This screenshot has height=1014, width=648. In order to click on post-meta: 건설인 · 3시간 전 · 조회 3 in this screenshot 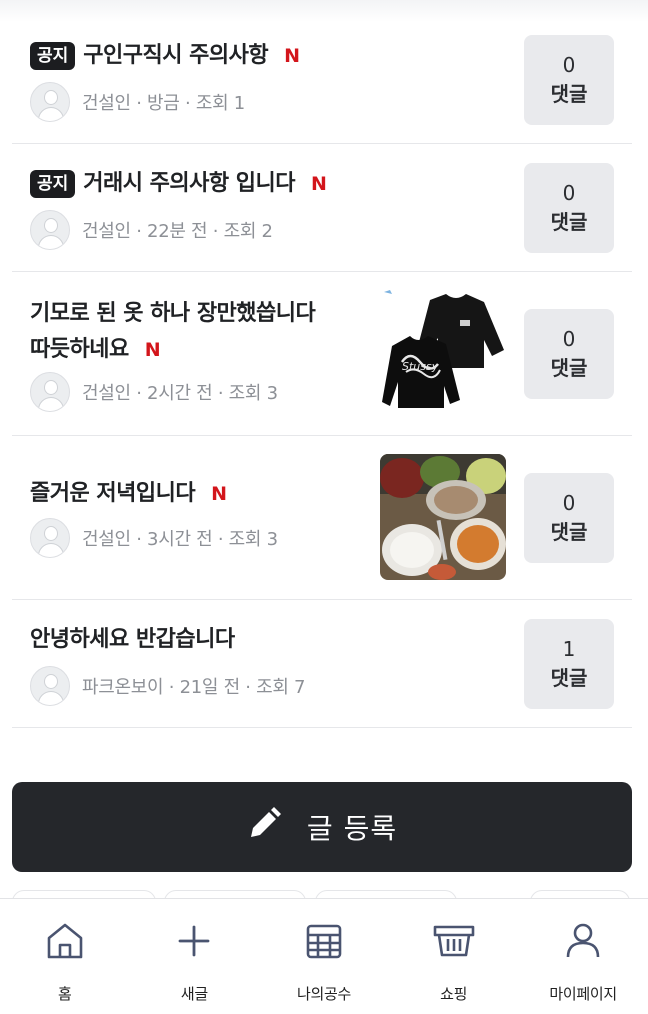, I will do `click(154, 538)`.